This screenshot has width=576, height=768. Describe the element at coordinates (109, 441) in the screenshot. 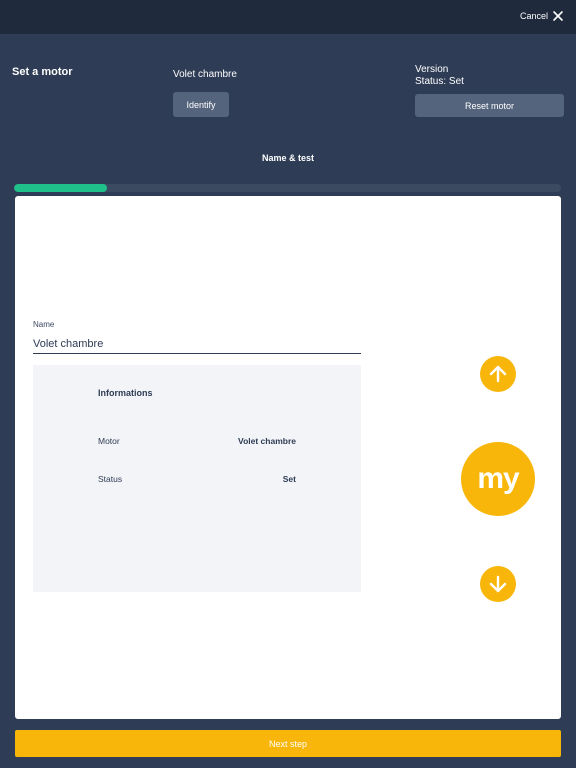

I see `info-motor-label: Motor` at that location.